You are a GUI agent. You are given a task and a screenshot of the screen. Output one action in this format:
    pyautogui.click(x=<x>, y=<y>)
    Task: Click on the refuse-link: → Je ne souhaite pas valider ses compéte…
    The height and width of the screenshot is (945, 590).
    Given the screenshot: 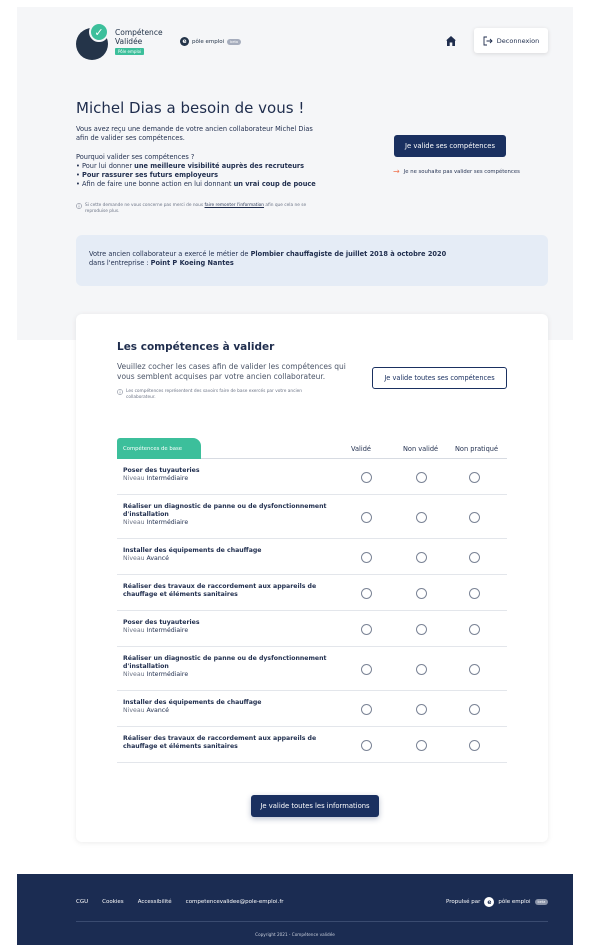 What is the action you would take?
    pyautogui.click(x=456, y=171)
    